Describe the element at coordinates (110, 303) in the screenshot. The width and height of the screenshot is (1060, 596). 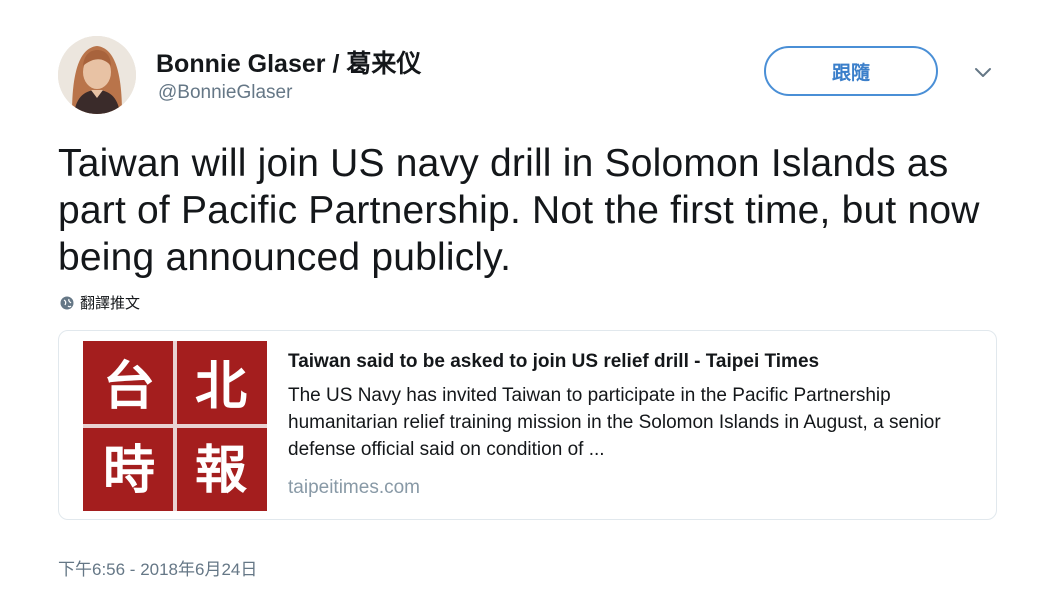
I see `translate-label: 翻譯推文` at that location.